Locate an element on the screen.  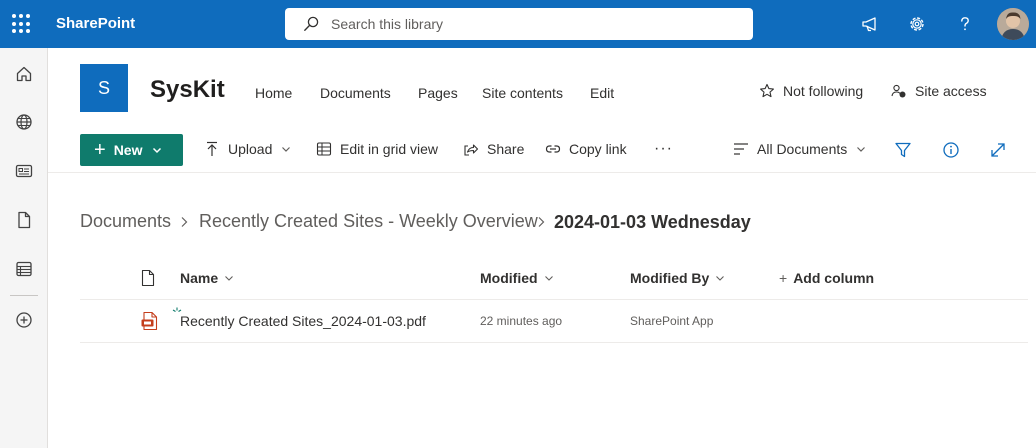
edit-grid-label: Edit in grid view is located at coordinates (389, 149).